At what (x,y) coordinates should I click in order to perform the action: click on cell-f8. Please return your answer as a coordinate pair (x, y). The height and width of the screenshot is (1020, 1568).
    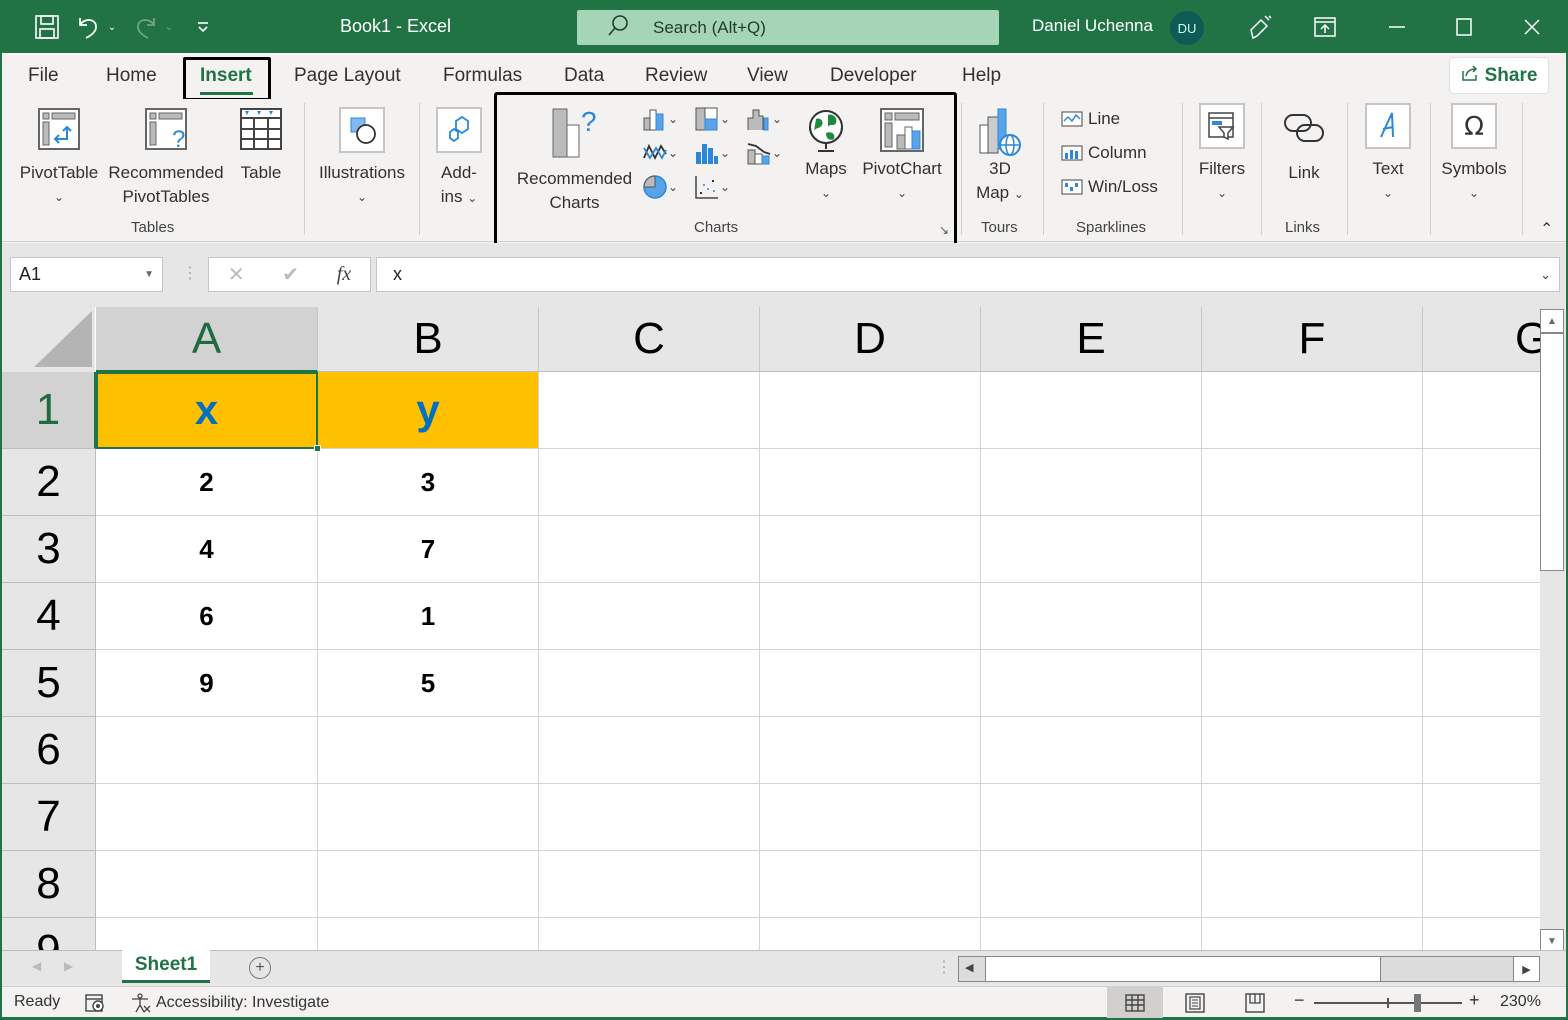
    Looking at the image, I should click on (1312, 884).